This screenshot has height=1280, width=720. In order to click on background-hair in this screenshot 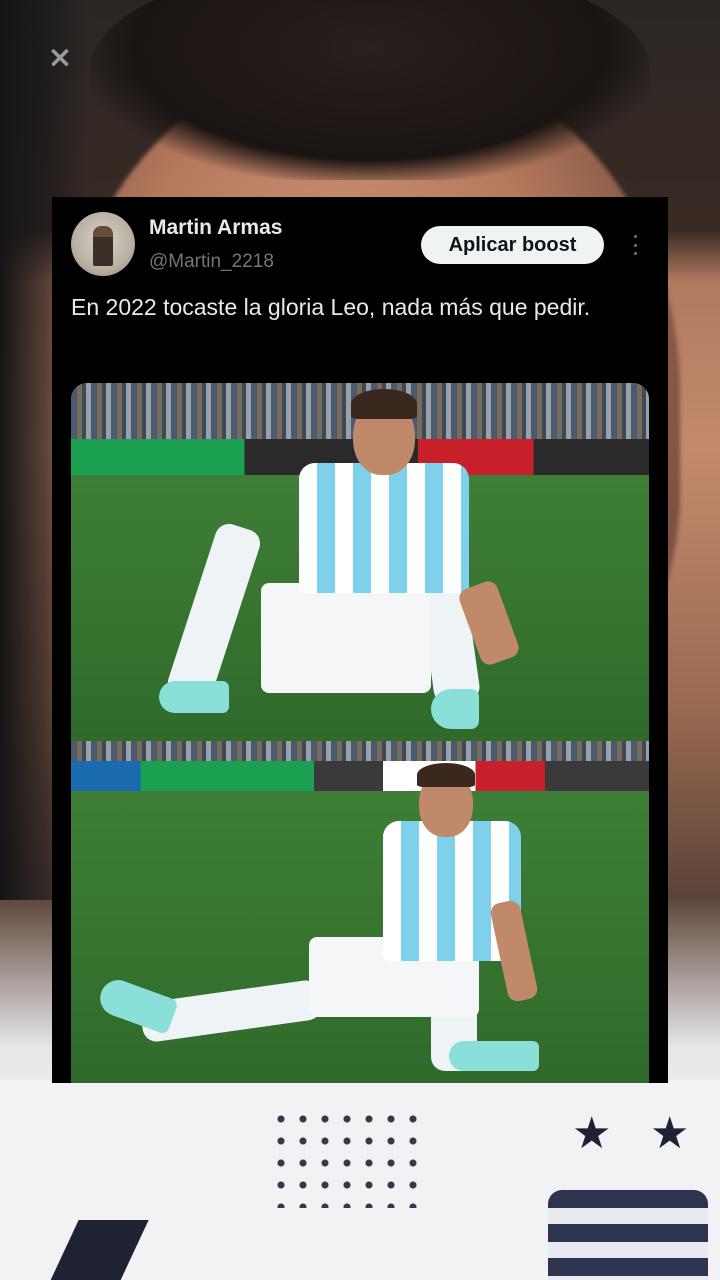, I will do `click(370, 90)`.